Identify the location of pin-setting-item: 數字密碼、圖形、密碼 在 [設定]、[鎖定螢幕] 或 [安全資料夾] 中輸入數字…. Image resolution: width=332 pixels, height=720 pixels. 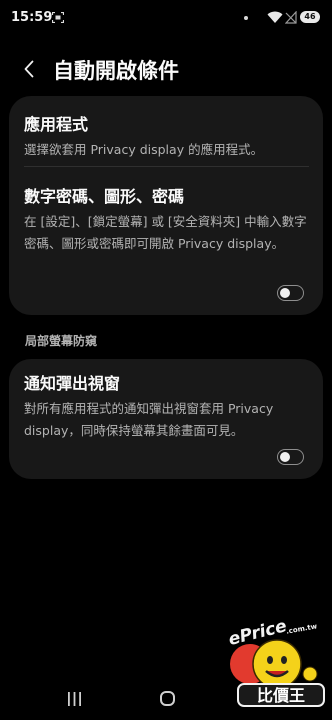
(166, 219).